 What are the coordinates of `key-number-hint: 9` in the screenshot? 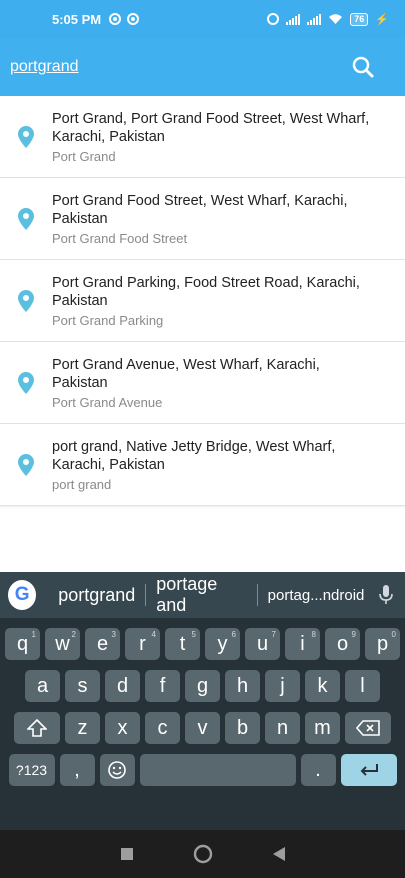 It's located at (353, 634).